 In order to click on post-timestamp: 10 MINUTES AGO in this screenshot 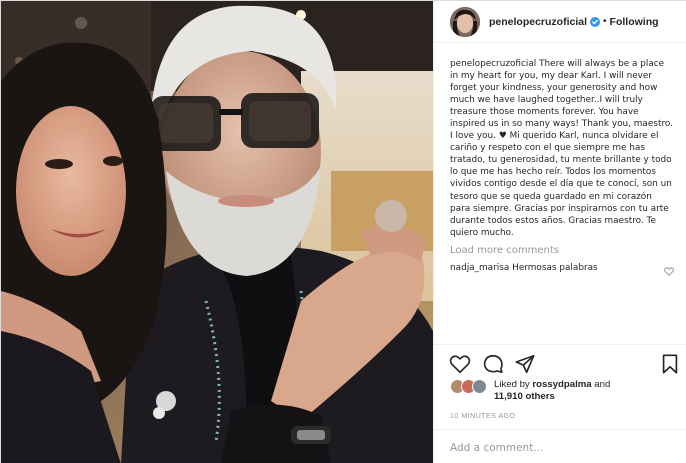, I will do `click(483, 415)`.